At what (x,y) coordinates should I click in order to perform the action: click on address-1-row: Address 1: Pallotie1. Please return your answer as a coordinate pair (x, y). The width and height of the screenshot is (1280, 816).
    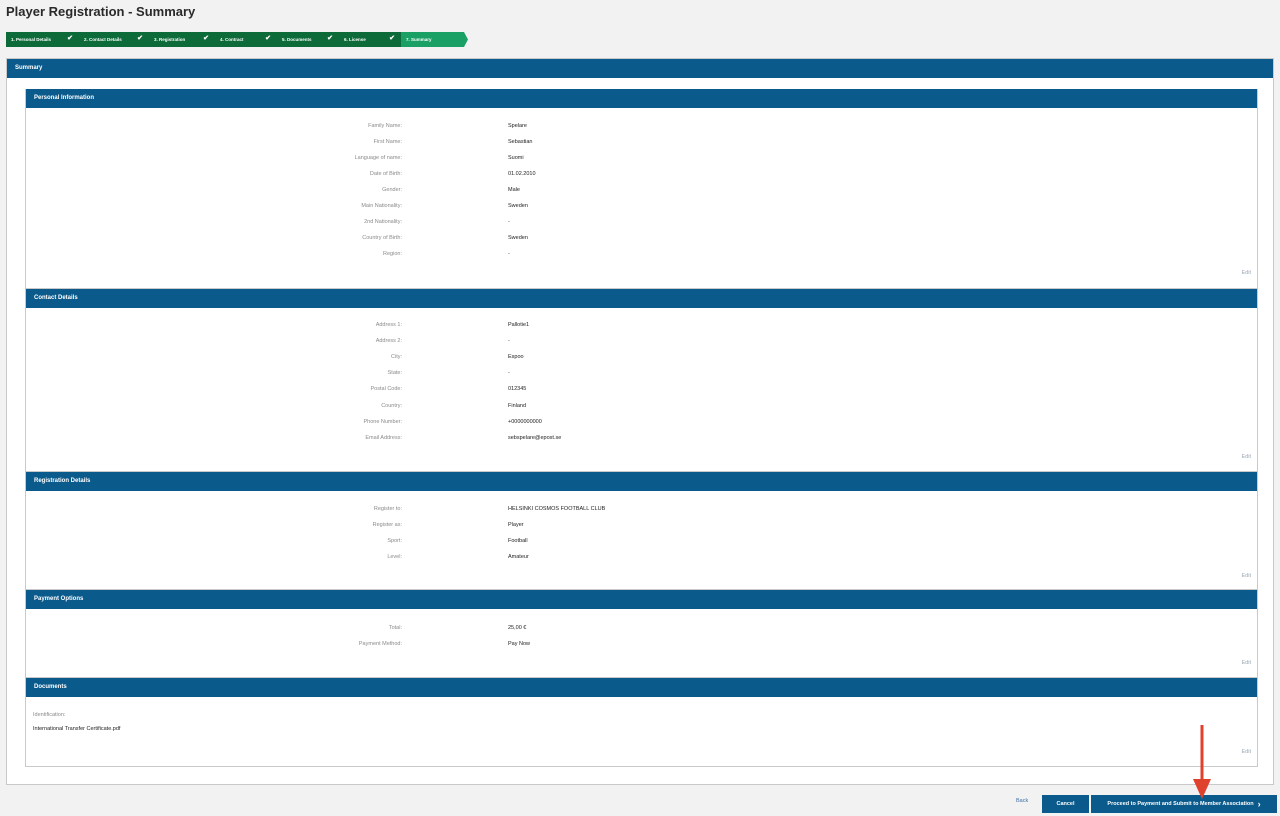
    Looking at the image, I should click on (641, 327).